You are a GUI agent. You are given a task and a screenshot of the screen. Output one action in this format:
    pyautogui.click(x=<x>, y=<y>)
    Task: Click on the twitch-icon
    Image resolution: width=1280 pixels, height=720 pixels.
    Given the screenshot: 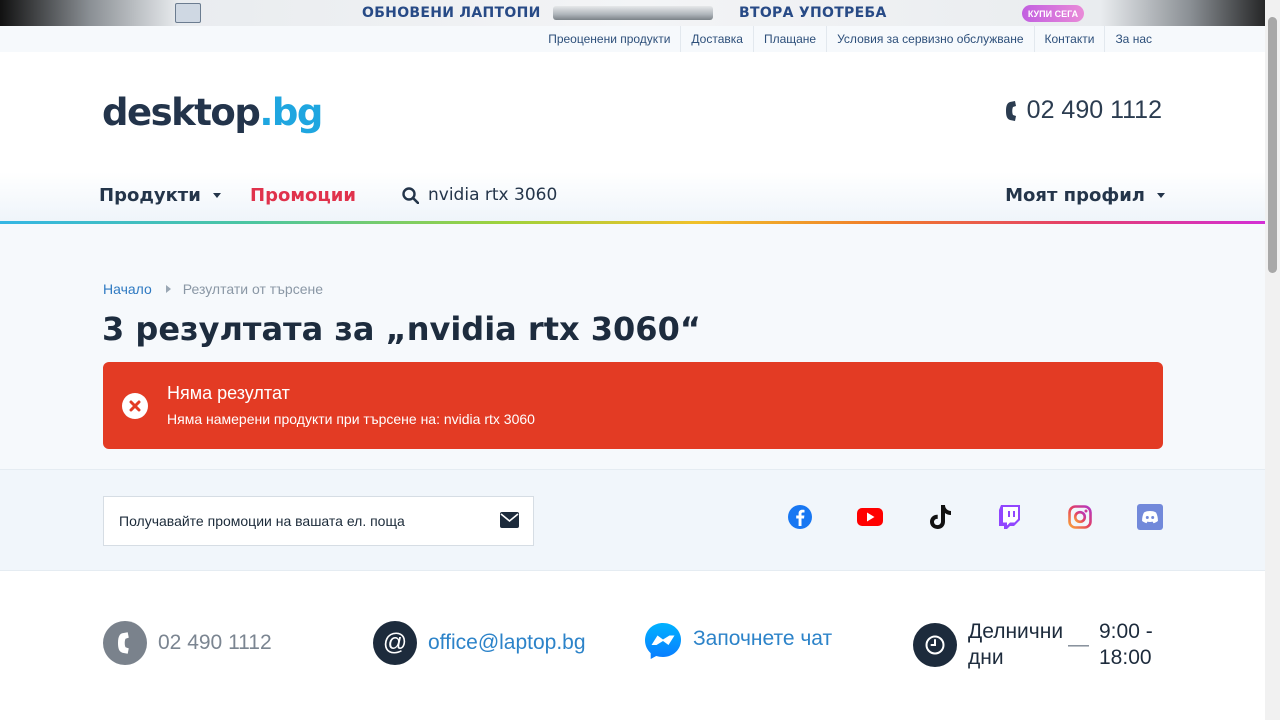 What is the action you would take?
    pyautogui.click(x=1010, y=517)
    